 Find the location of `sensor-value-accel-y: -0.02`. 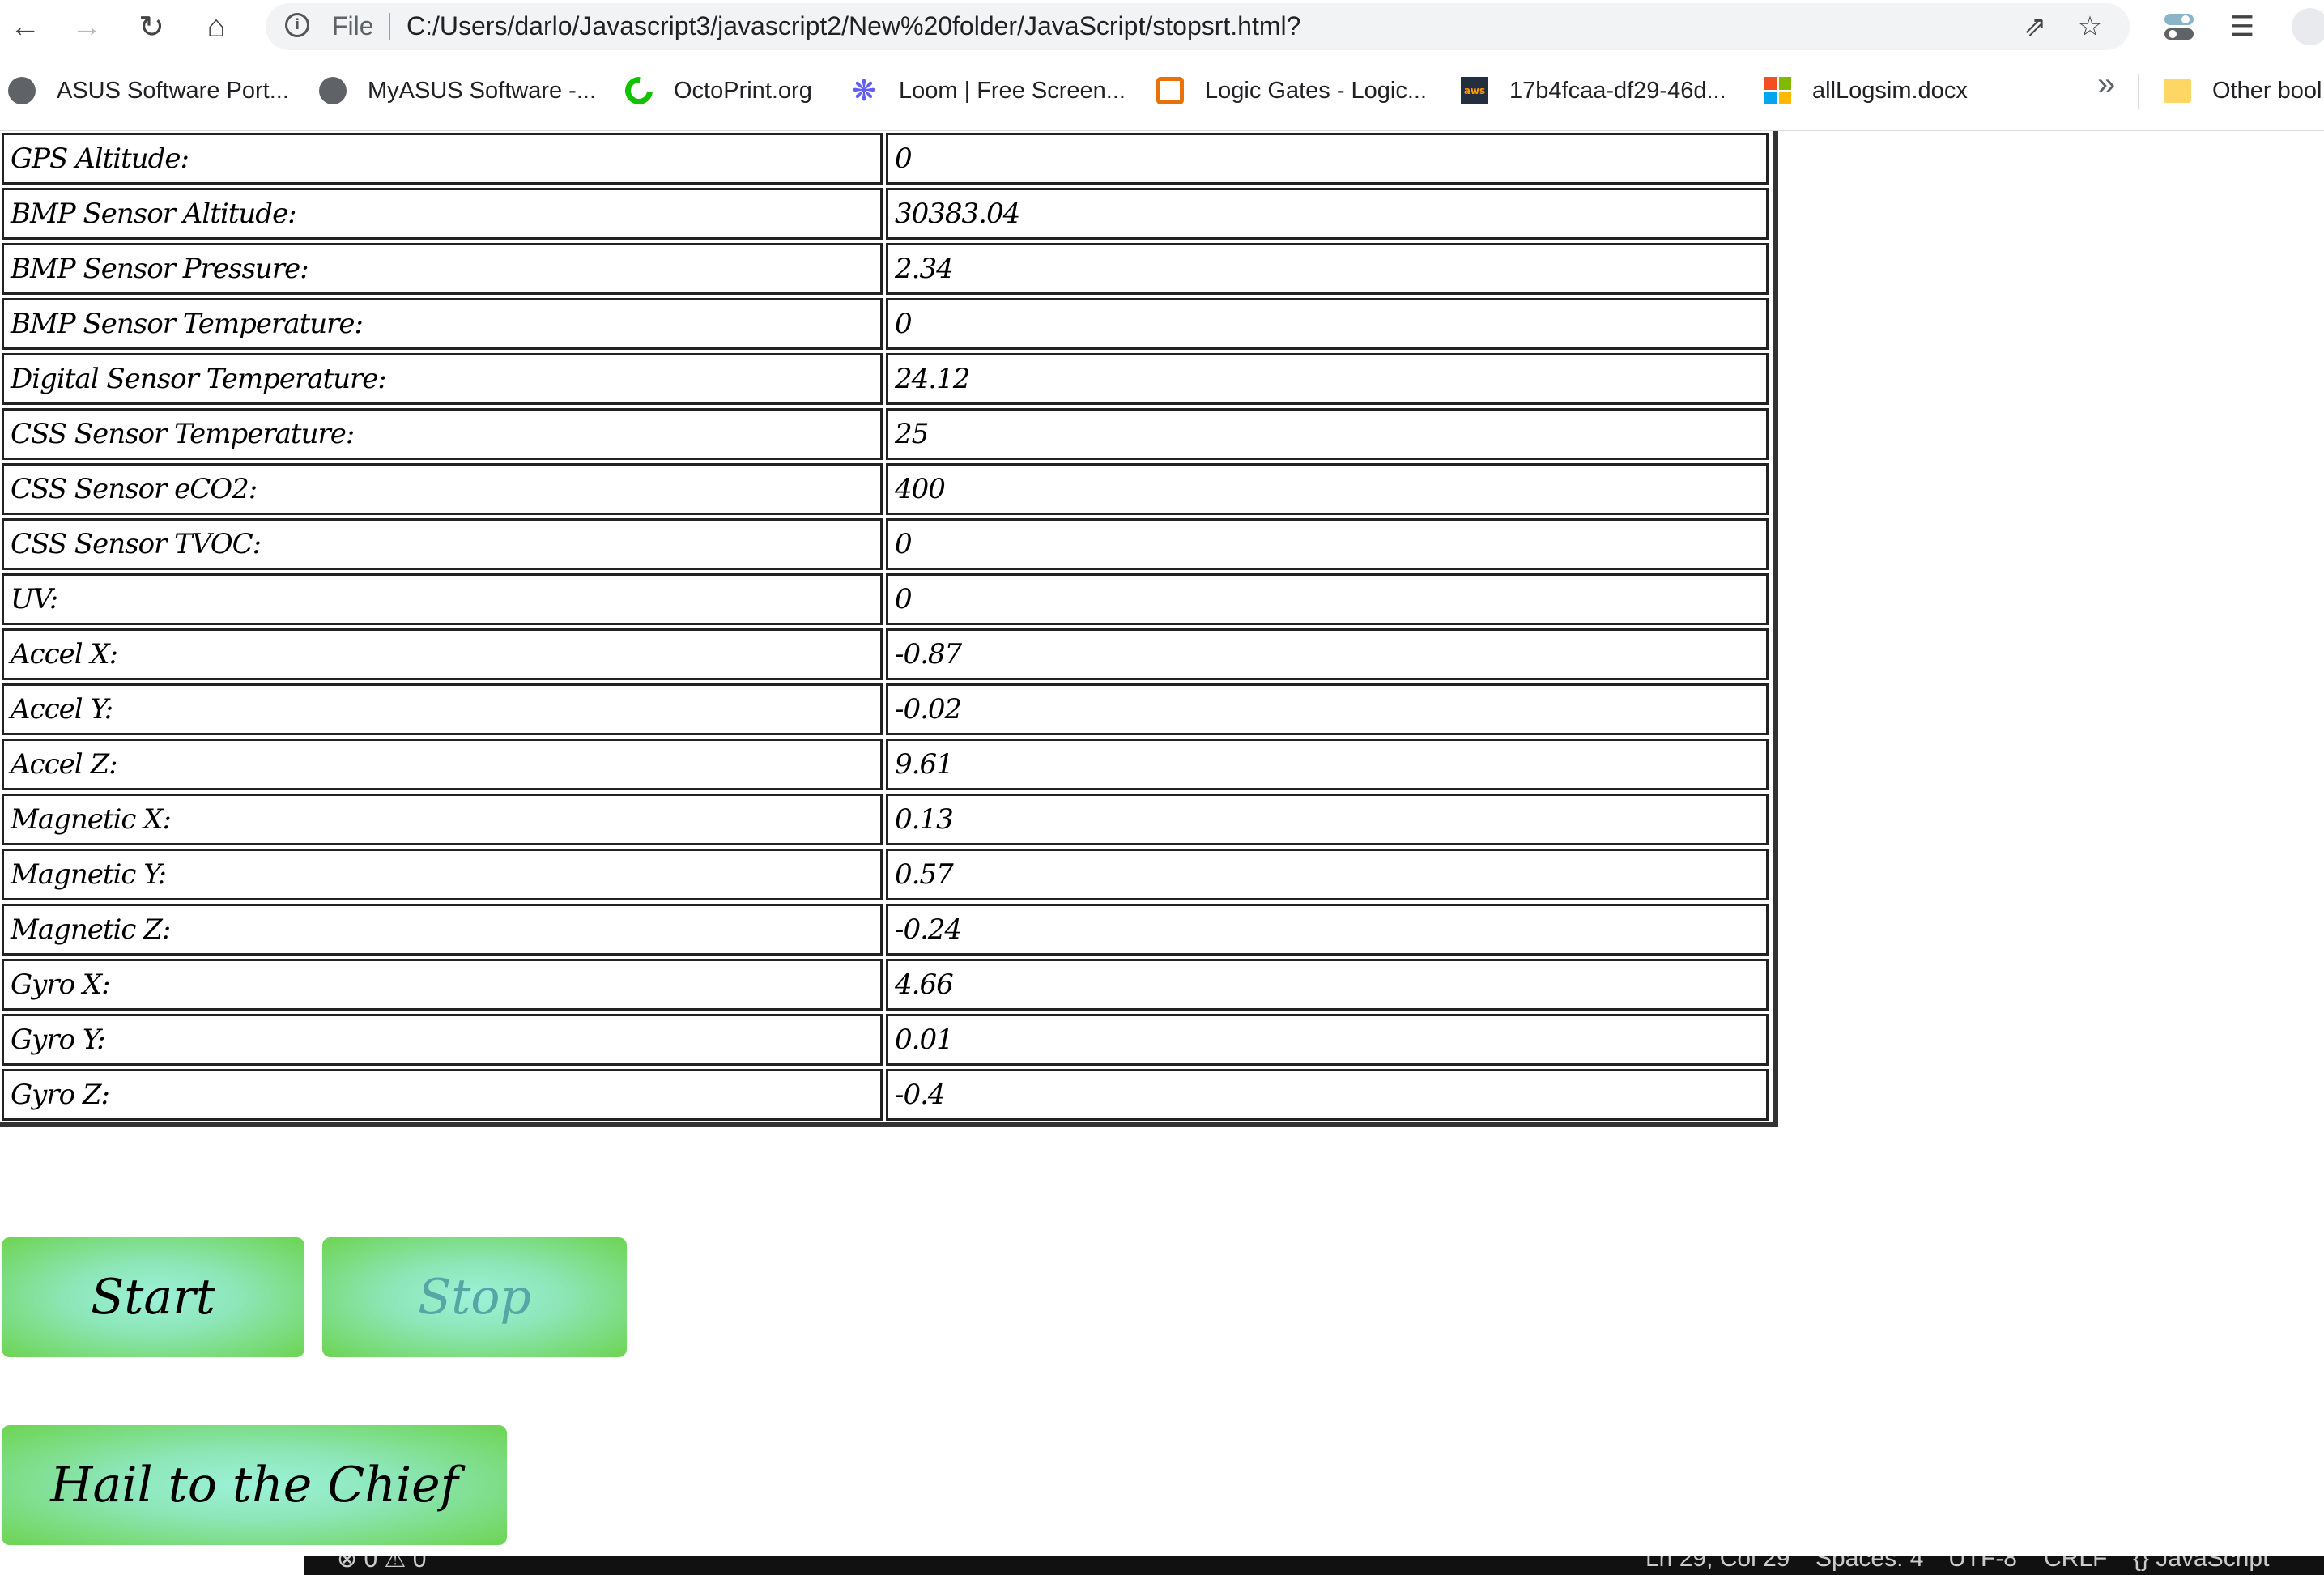

sensor-value-accel-y: -0.02 is located at coordinates (1328, 709).